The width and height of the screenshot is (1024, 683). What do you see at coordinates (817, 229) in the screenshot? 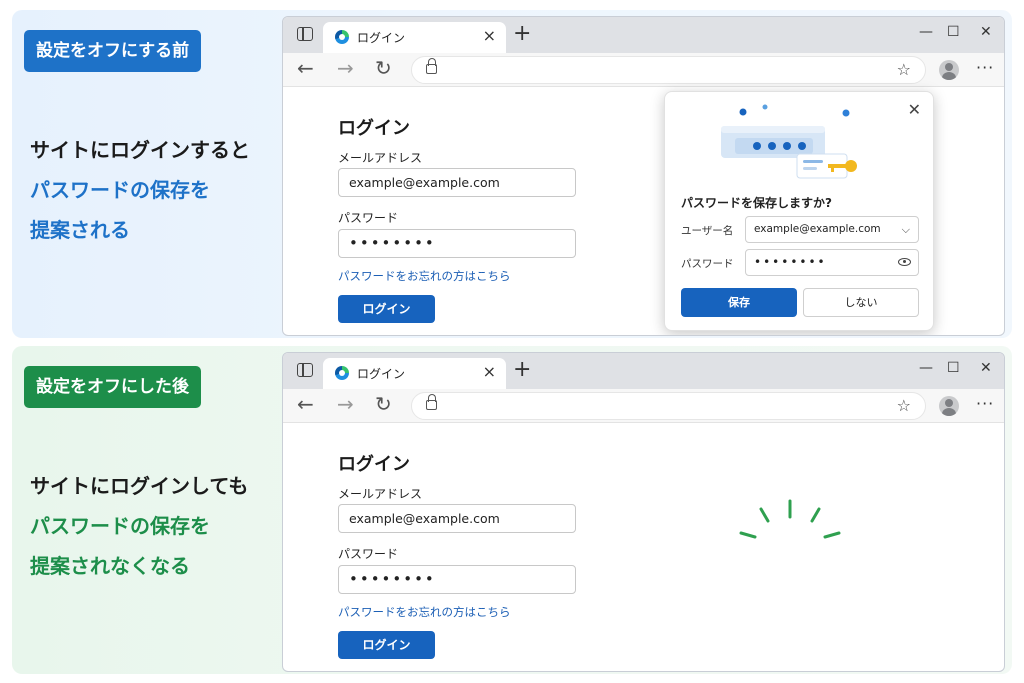
I see `popup-username-value: example@example.com` at bounding box center [817, 229].